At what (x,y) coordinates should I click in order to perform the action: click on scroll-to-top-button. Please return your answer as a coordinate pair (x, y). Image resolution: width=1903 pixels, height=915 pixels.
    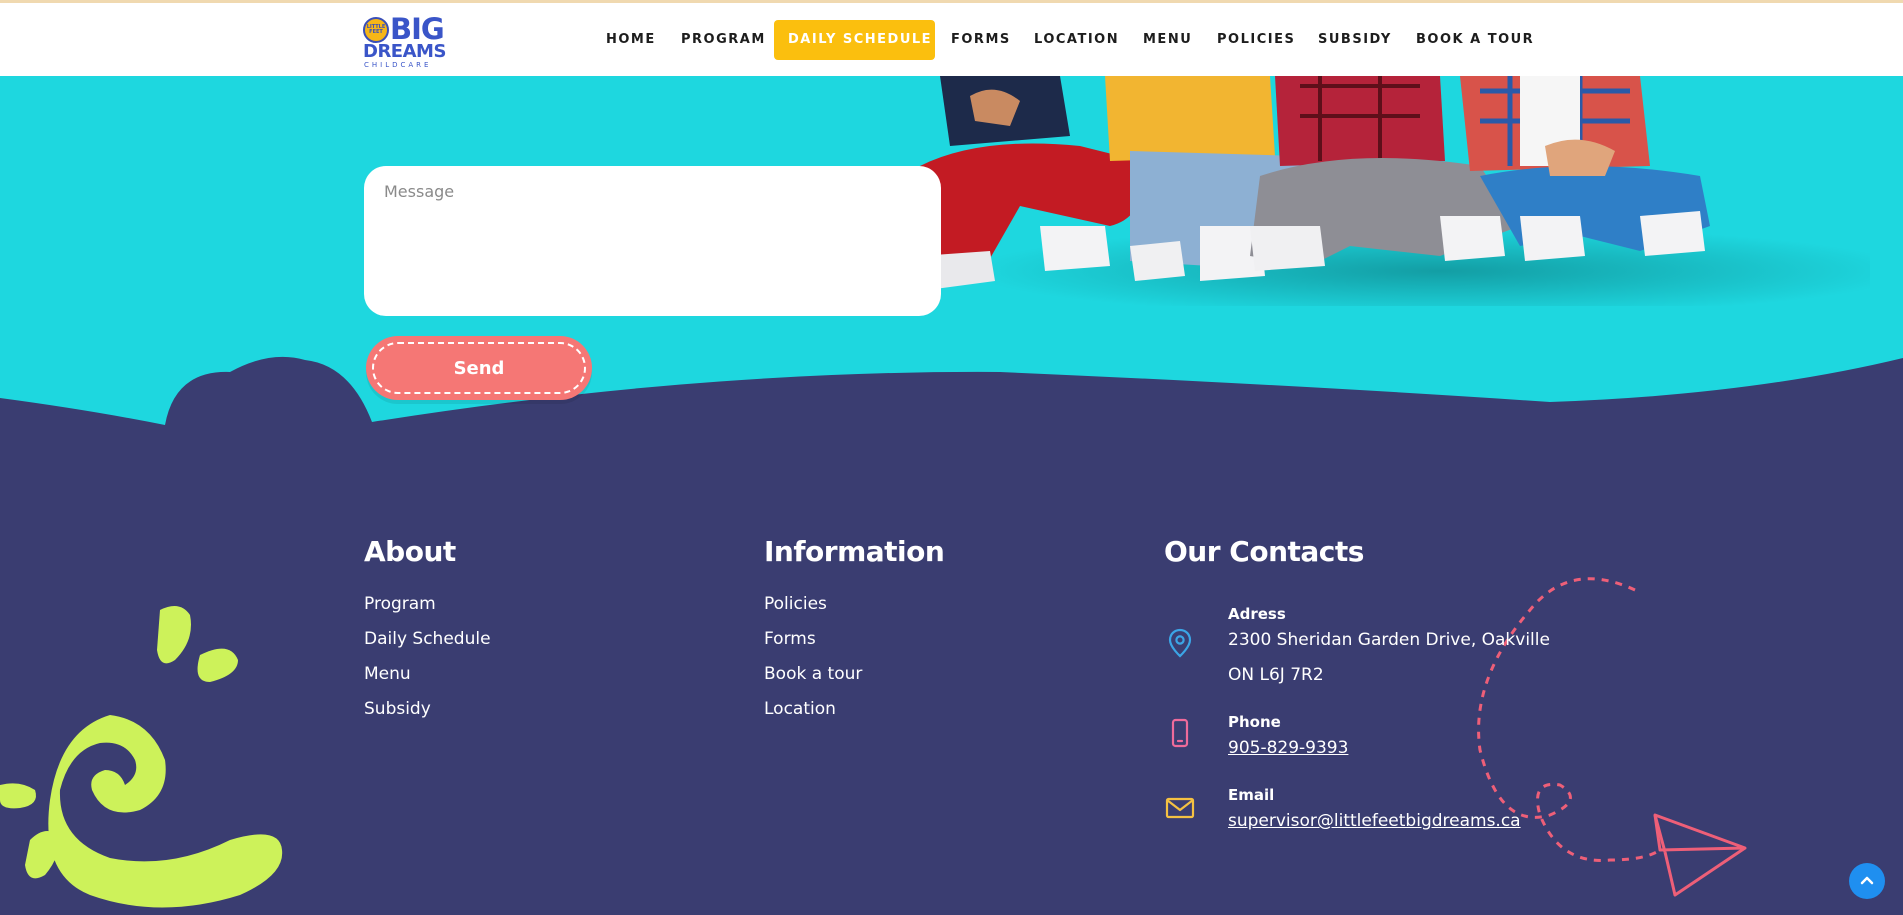
    Looking at the image, I should click on (1867, 881).